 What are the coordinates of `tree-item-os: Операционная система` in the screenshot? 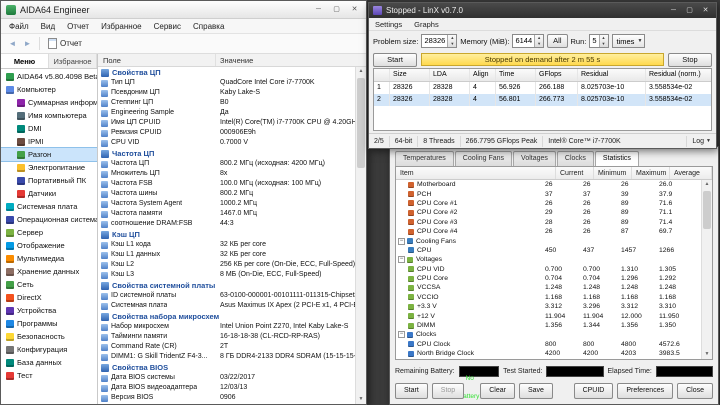 It's located at (49, 219).